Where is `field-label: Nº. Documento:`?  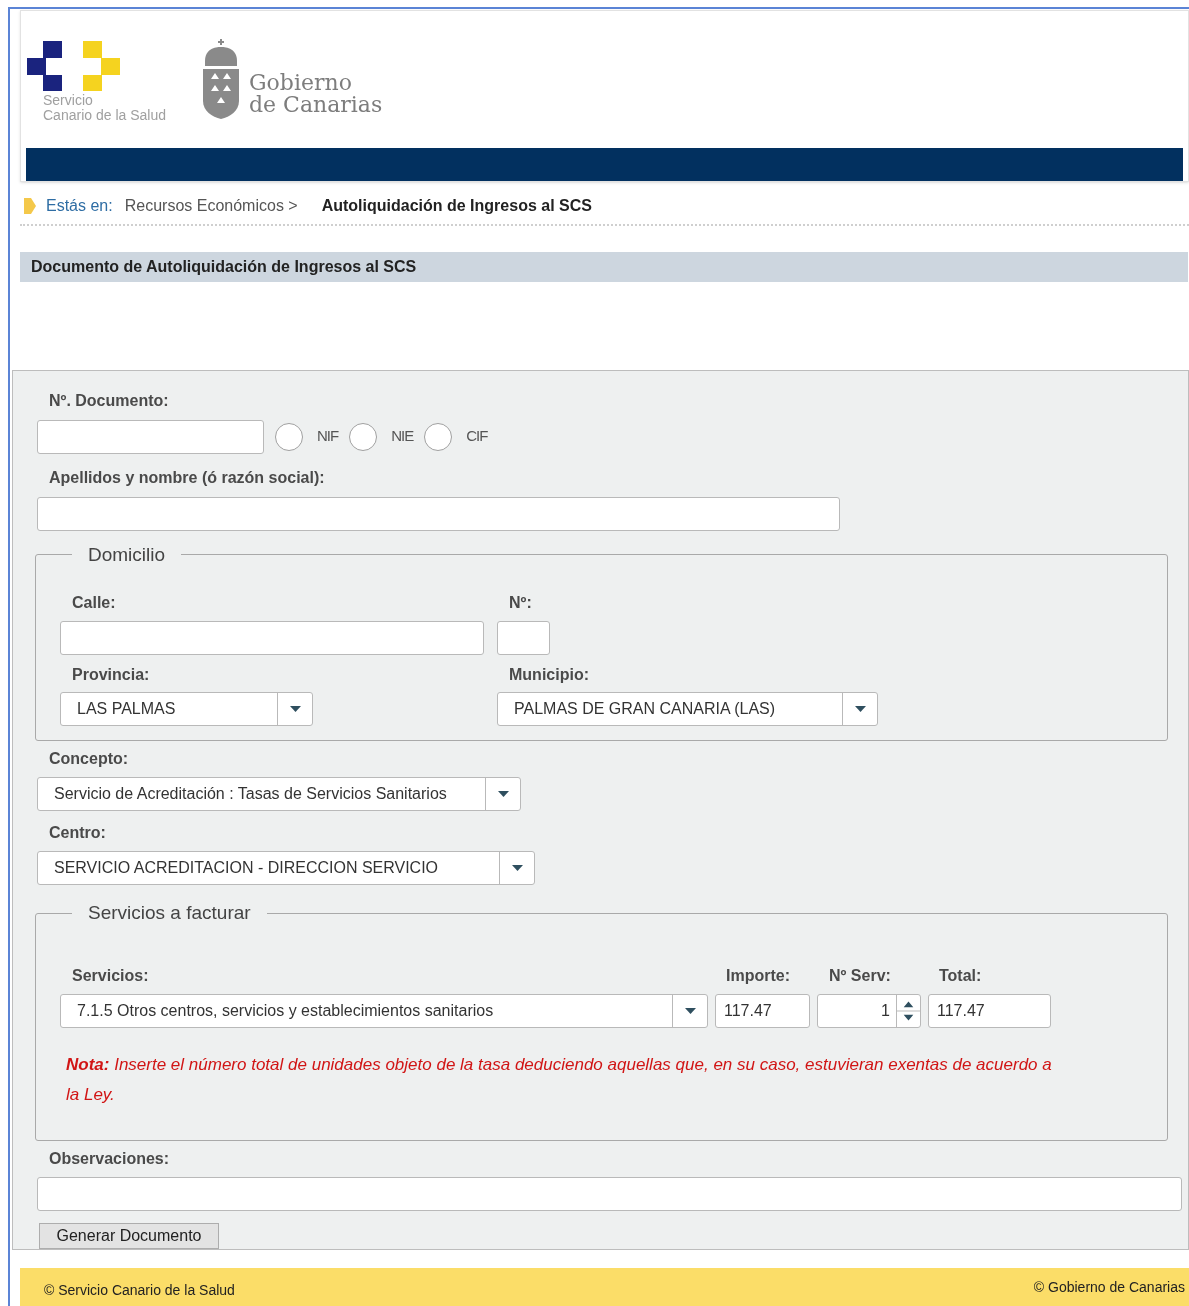 field-label: Nº. Documento: is located at coordinates (109, 400).